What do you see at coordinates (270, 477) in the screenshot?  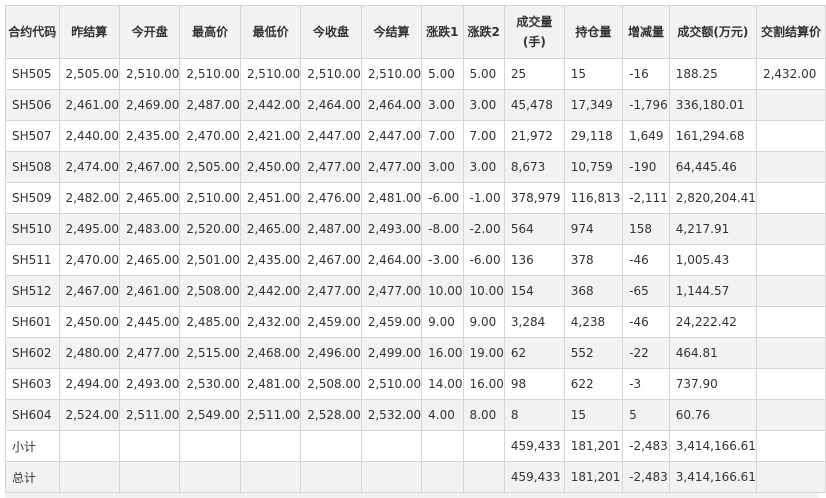 I see `cell-low` at bounding box center [270, 477].